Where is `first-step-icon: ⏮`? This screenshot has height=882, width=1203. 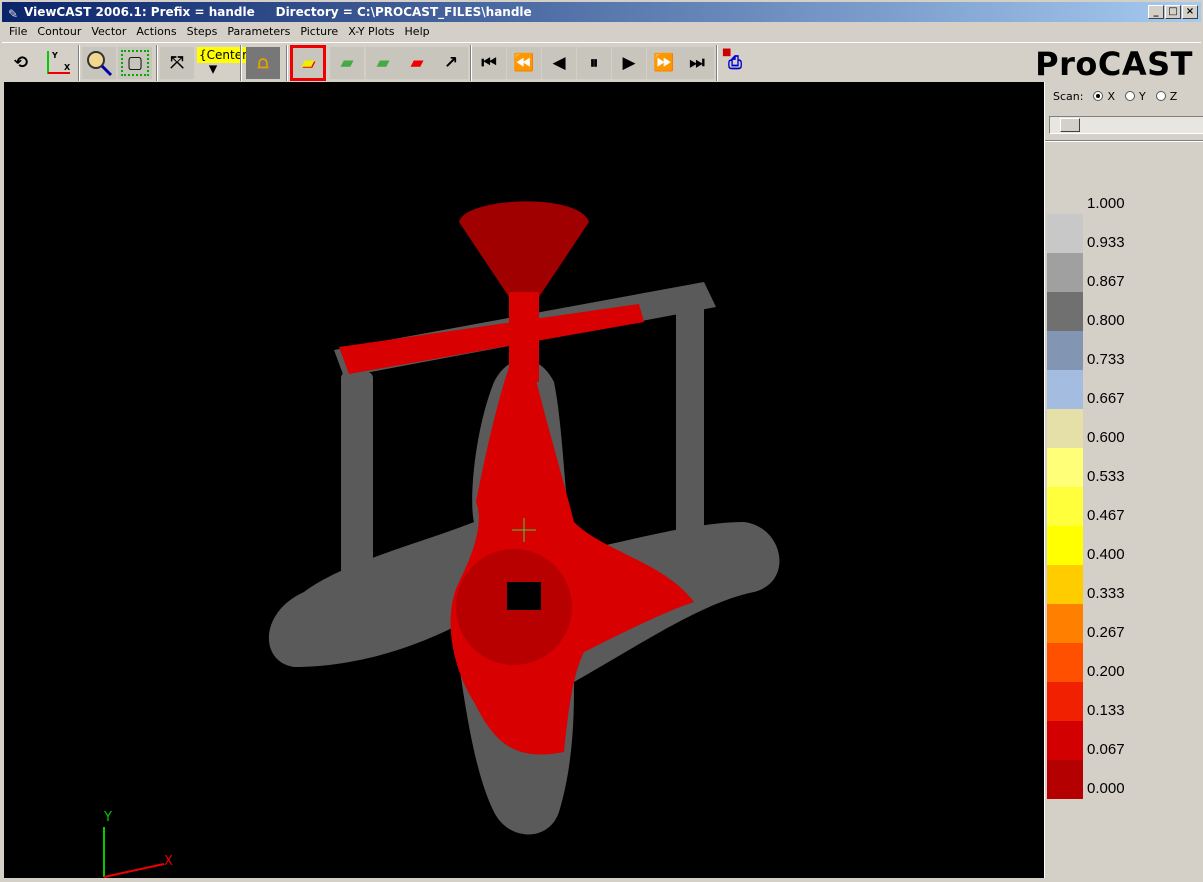 first-step-icon: ⏮ is located at coordinates (489, 63).